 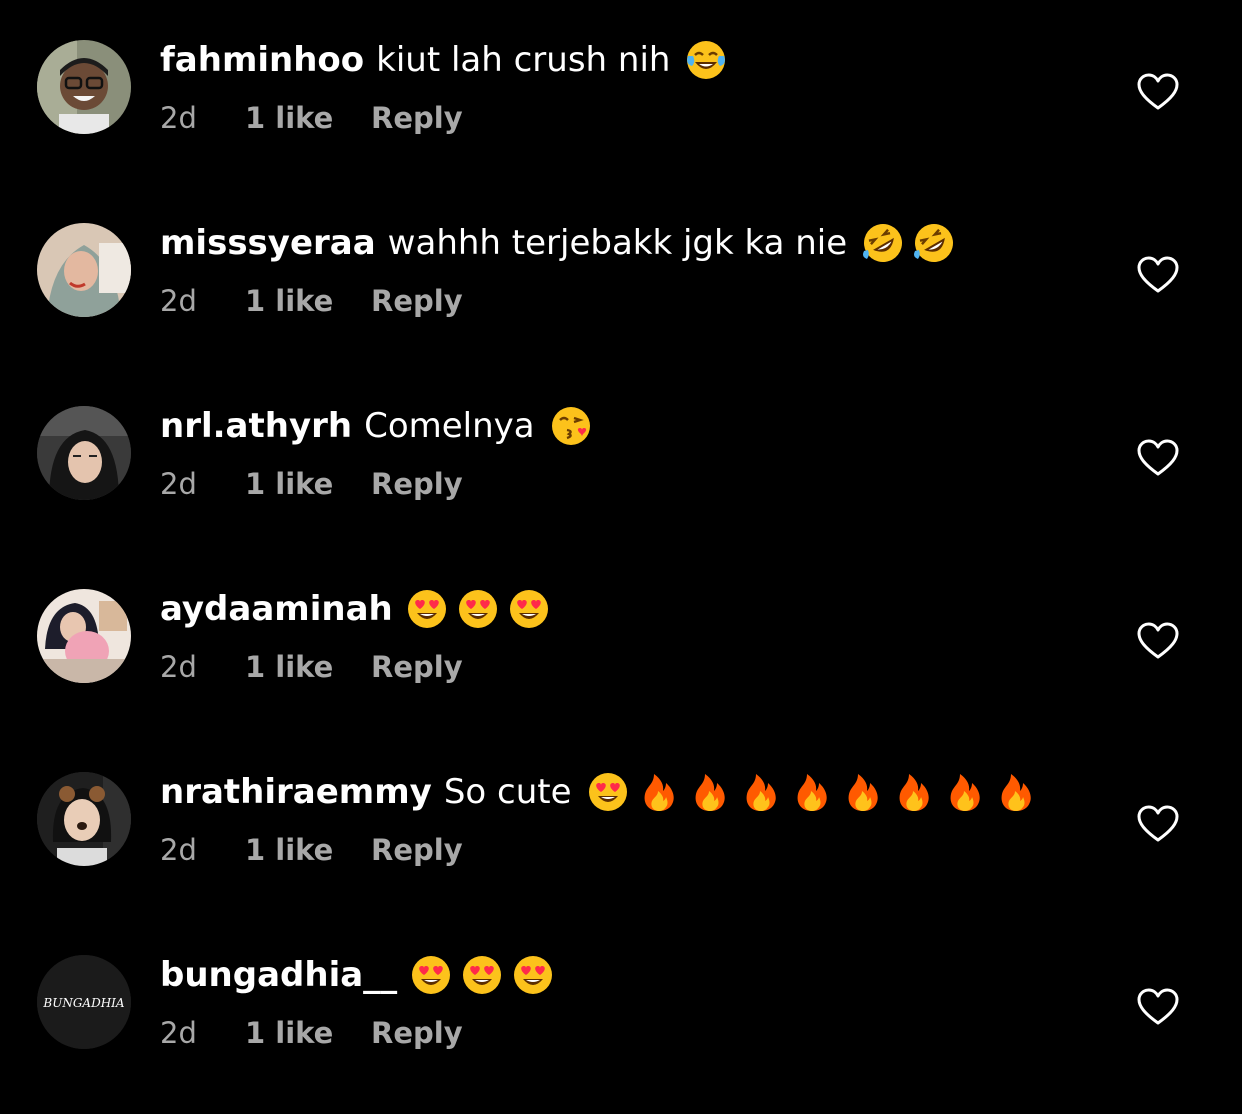 I want to click on comment-text-line: nrl.athyrh Comelnya, so click(x=380, y=426).